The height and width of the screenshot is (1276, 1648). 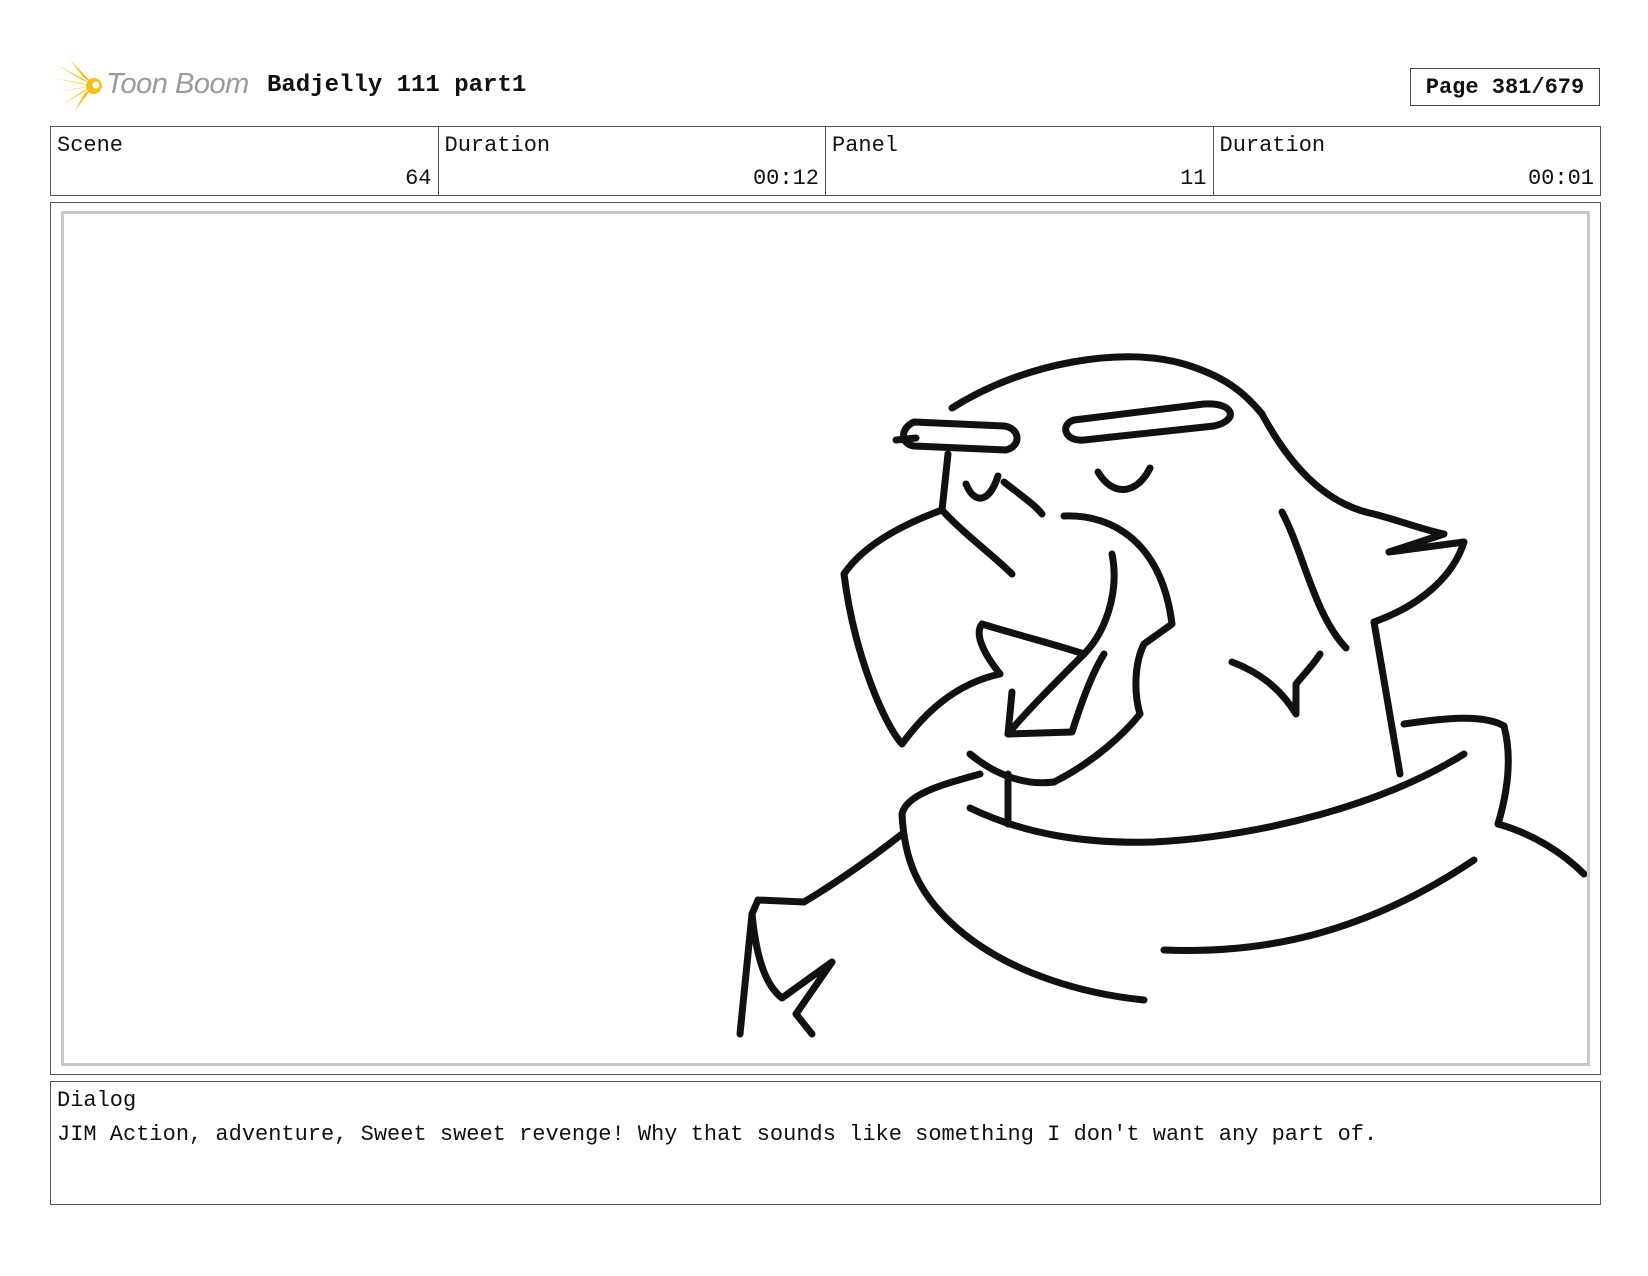 I want to click on scene-duration-label: Duration, so click(x=497, y=145).